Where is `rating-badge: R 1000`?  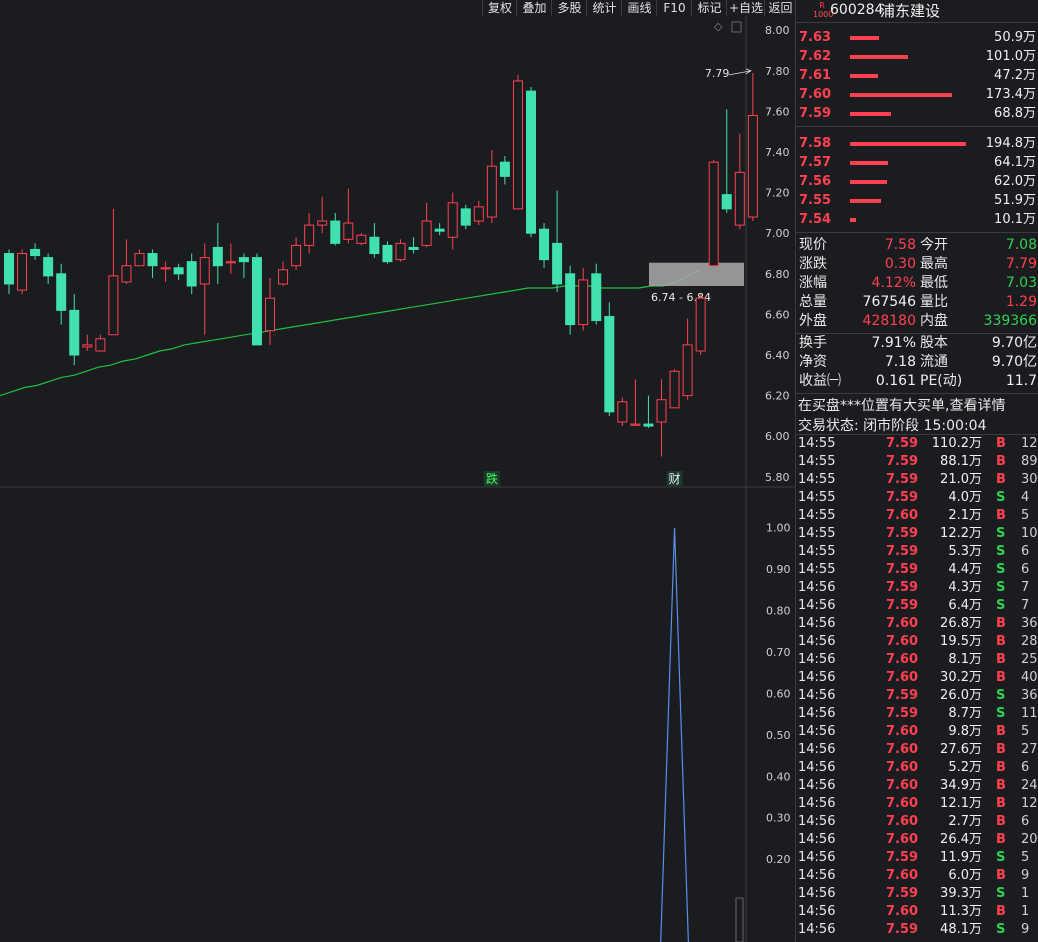 rating-badge: R 1000 is located at coordinates (823, 10).